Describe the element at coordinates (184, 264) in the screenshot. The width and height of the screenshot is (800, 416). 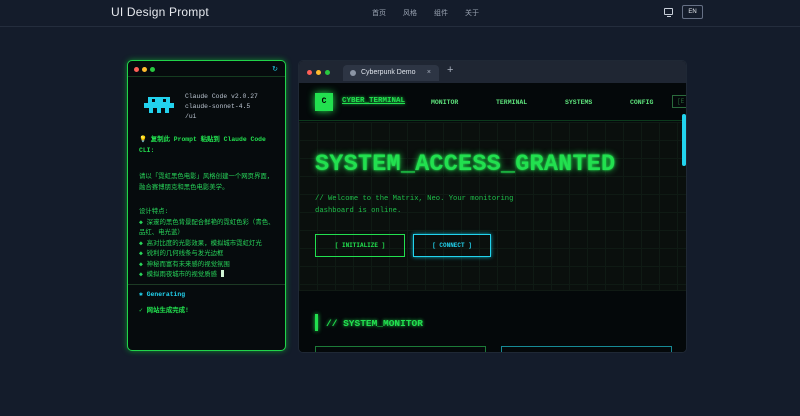
I see `feature-item: ◆ 神秘而富有未来感的视觉氛围` at that location.